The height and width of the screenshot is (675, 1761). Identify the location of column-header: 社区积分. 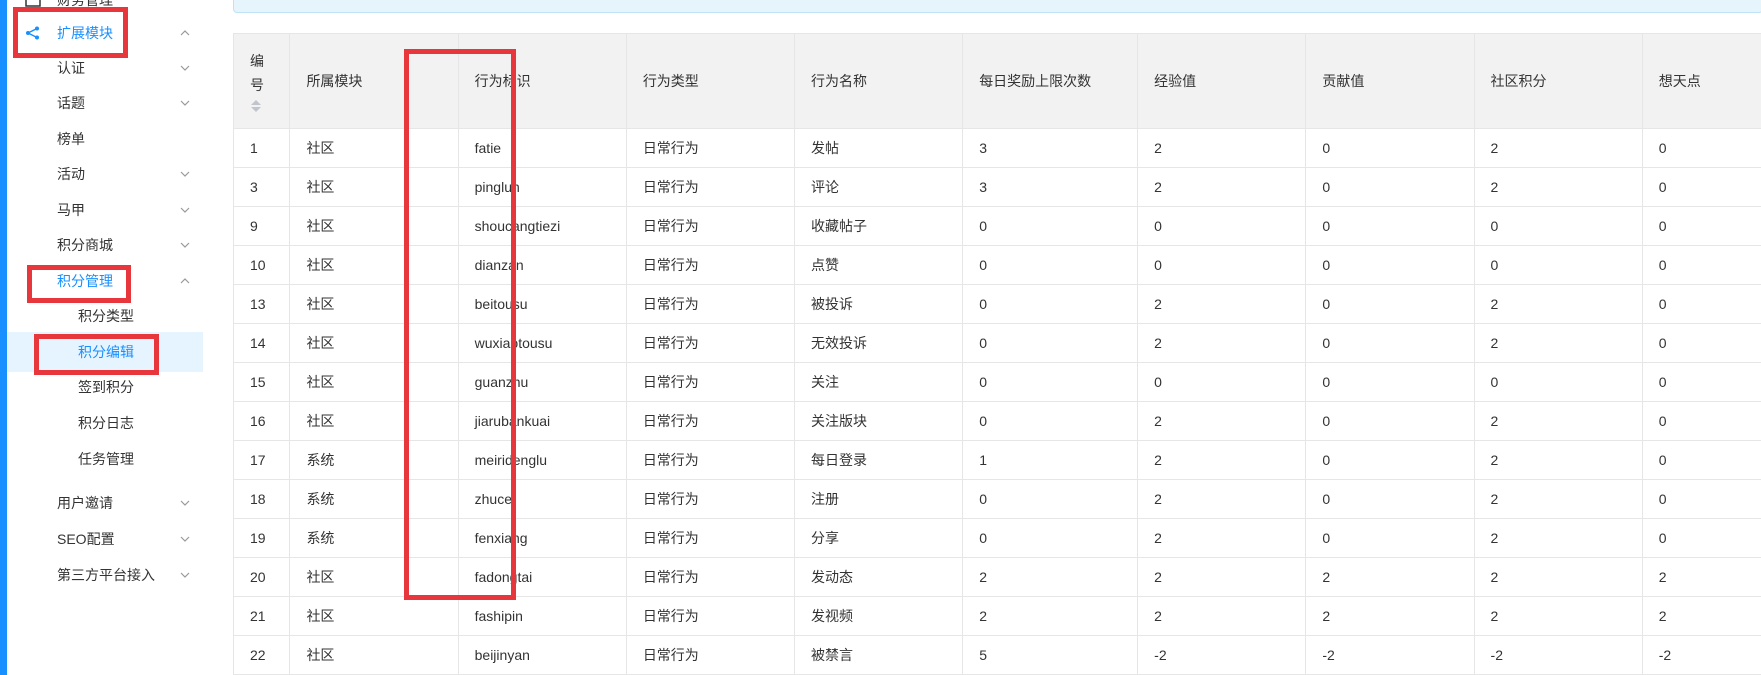
(1558, 81).